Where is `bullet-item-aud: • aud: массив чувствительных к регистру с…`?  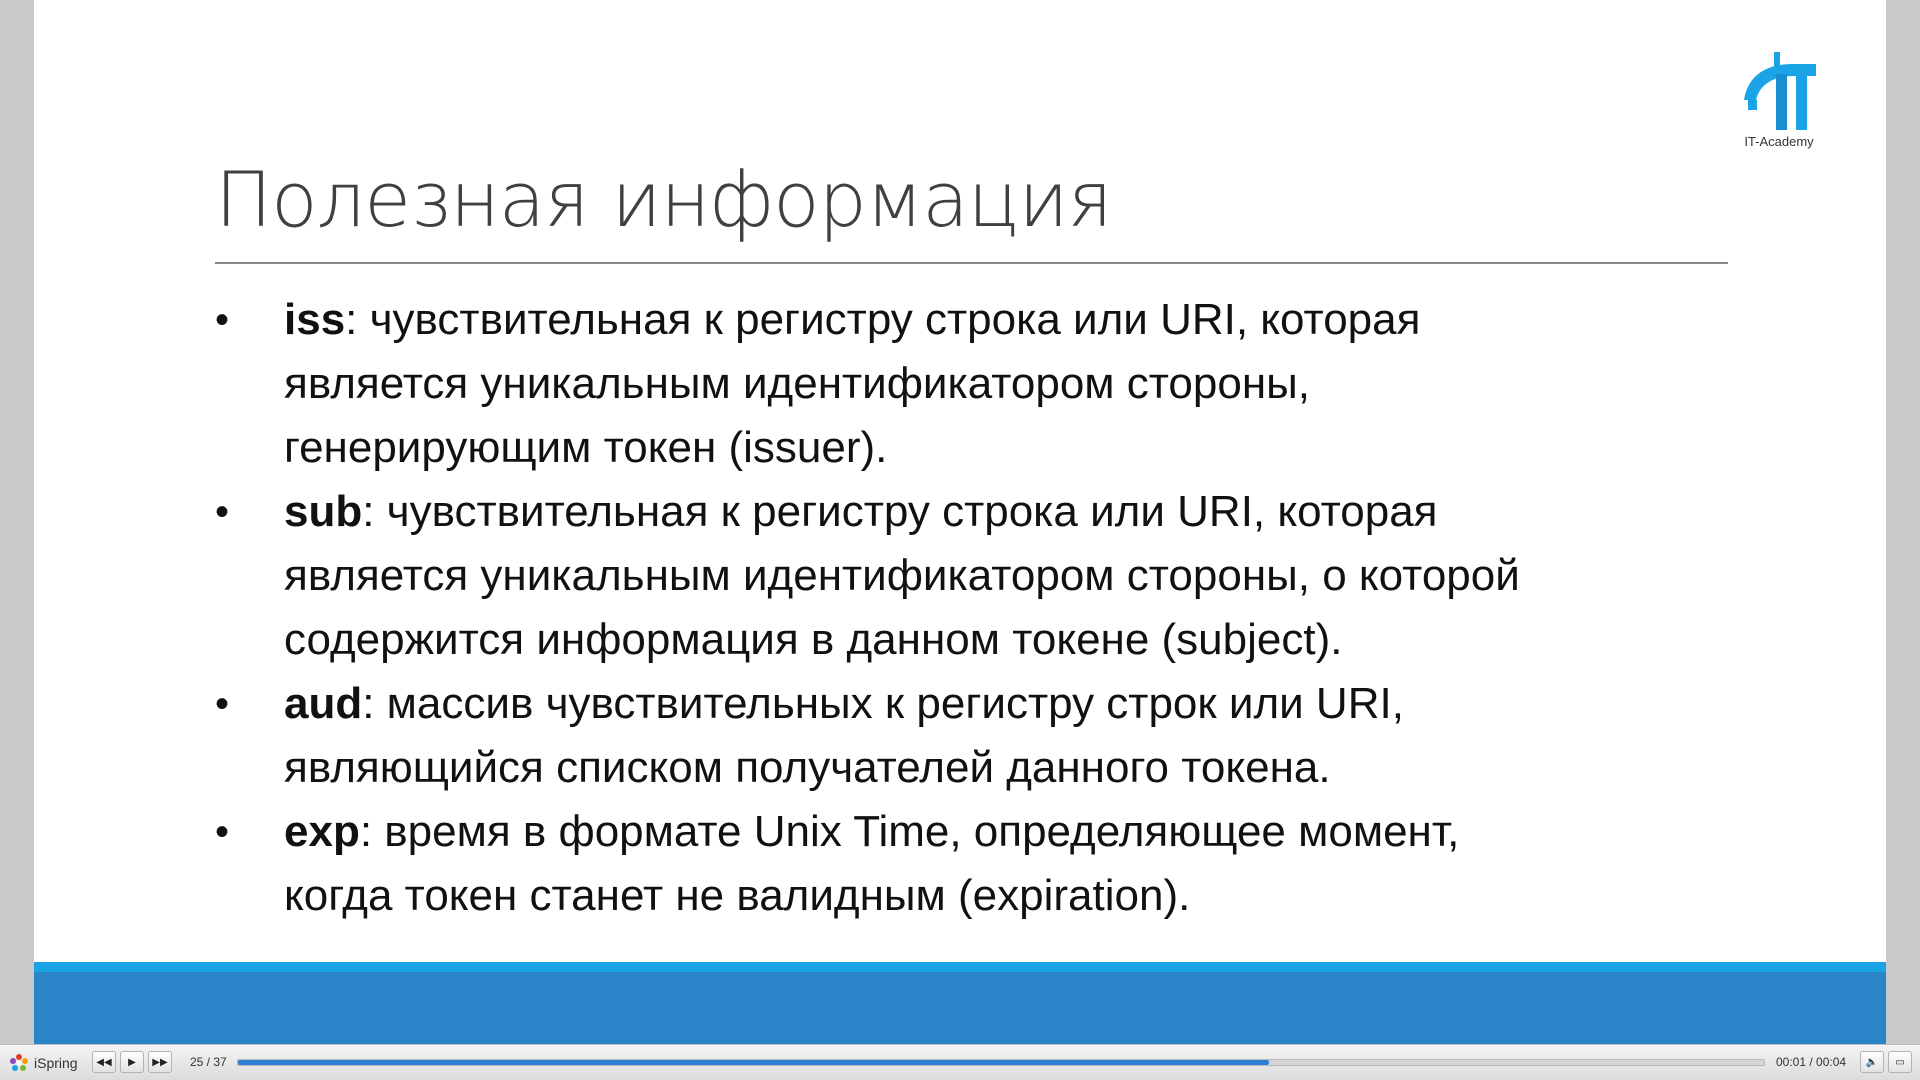 bullet-item-aud: • aud: массив чувствительных к регистру с… is located at coordinates (985, 736).